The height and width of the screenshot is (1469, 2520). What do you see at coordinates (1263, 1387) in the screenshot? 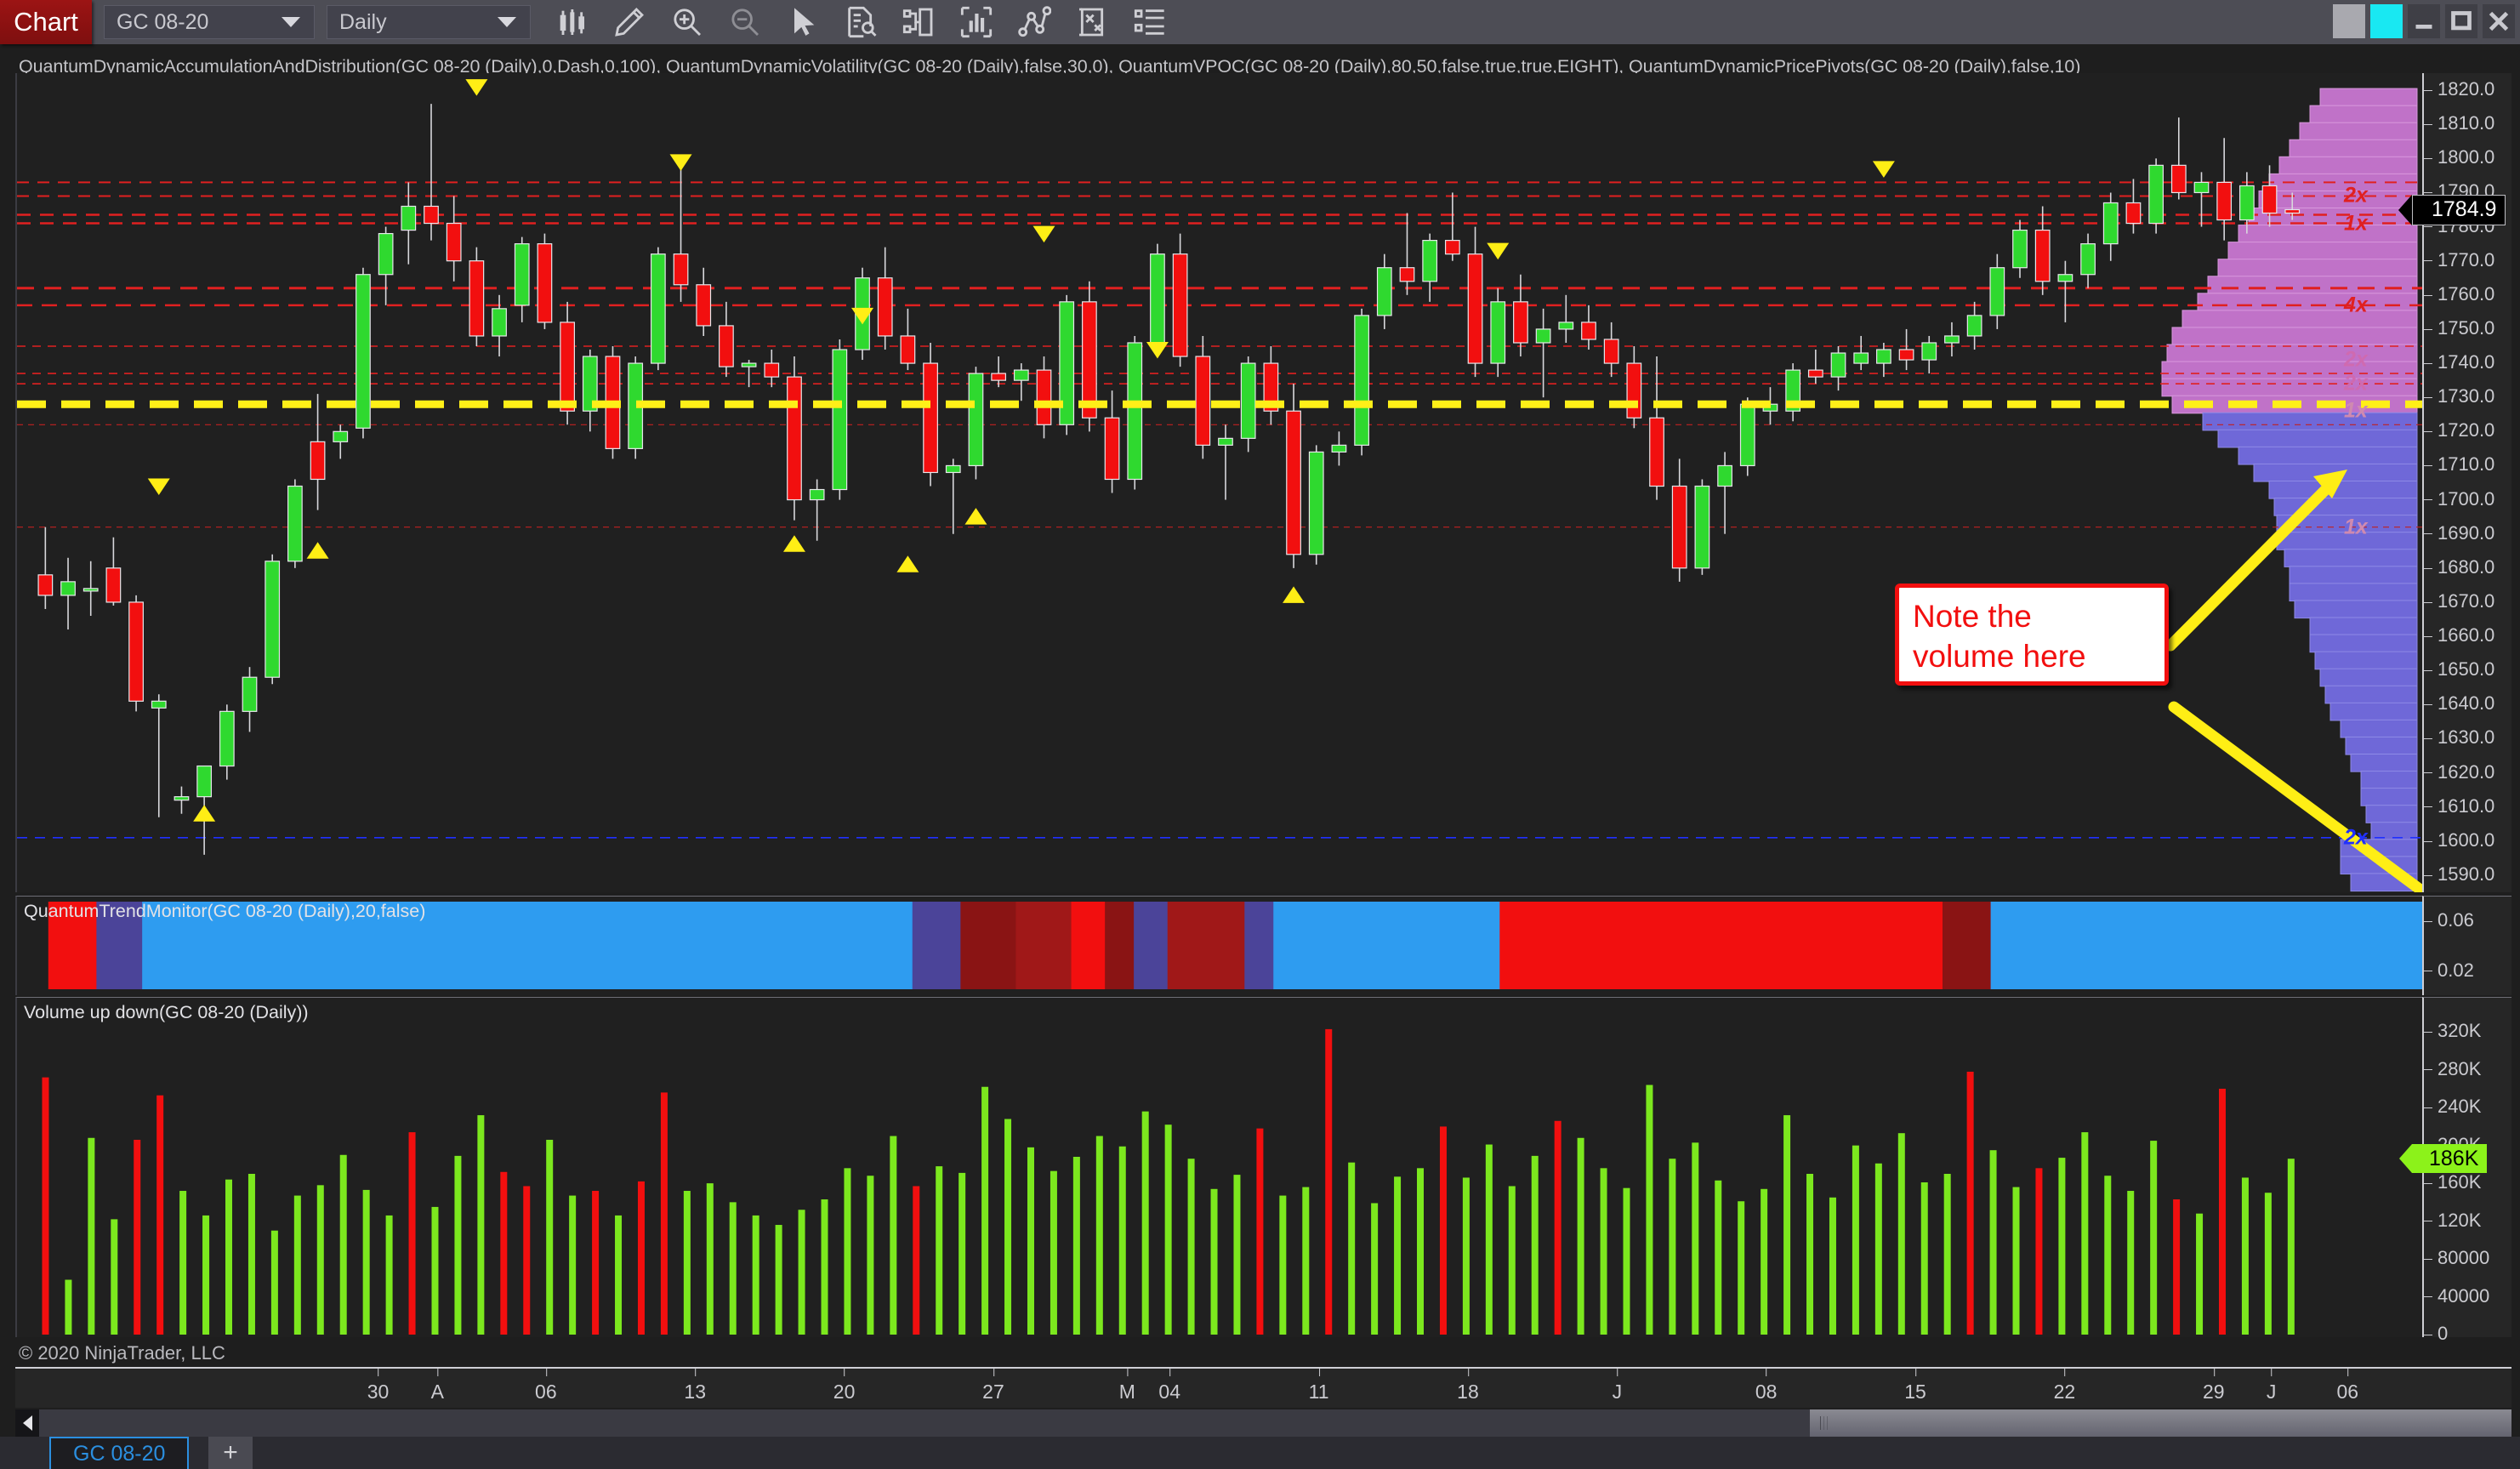
I see `date-axis: 30 A 06 13 20 27 M 04 11 18 J 08 15 22 29 J 06` at bounding box center [1263, 1387].